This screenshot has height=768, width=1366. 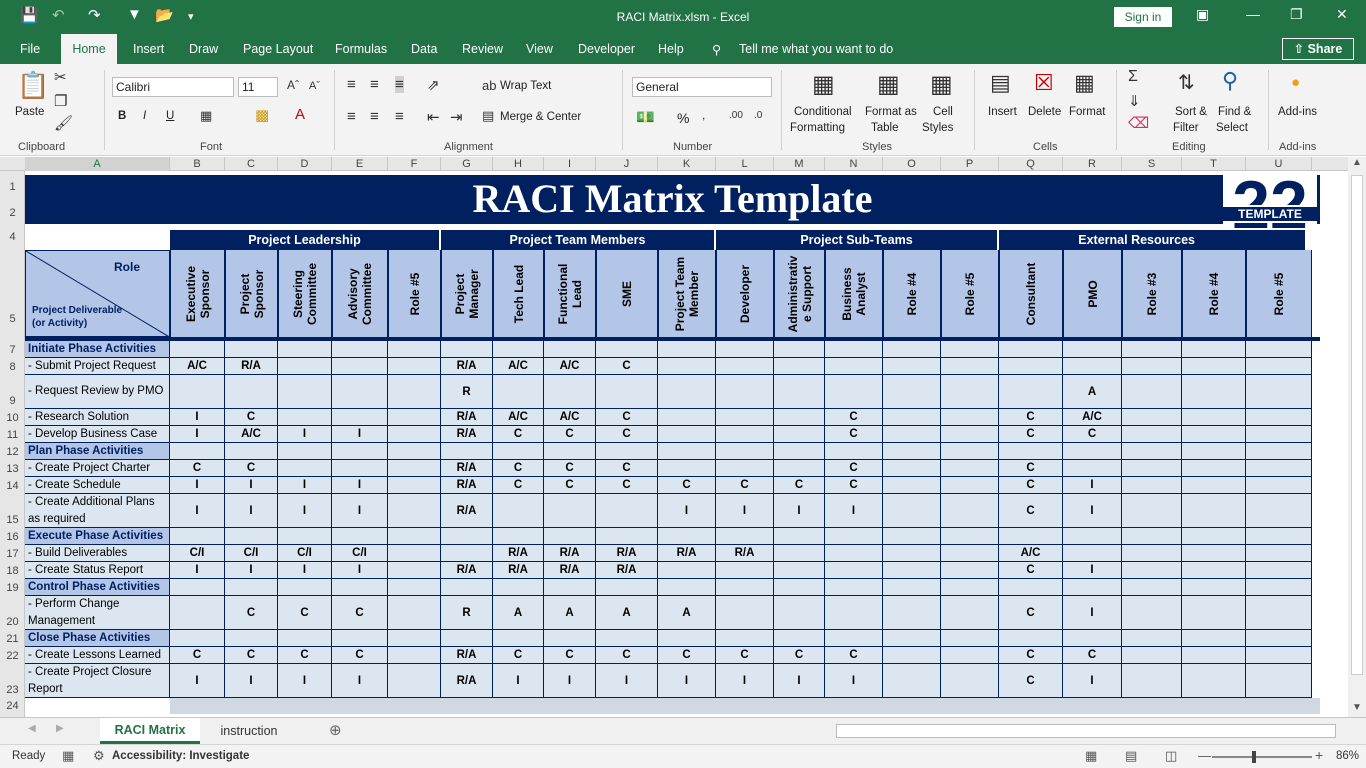 What do you see at coordinates (488, 116) in the screenshot?
I see `merge-center-icon: ▤` at bounding box center [488, 116].